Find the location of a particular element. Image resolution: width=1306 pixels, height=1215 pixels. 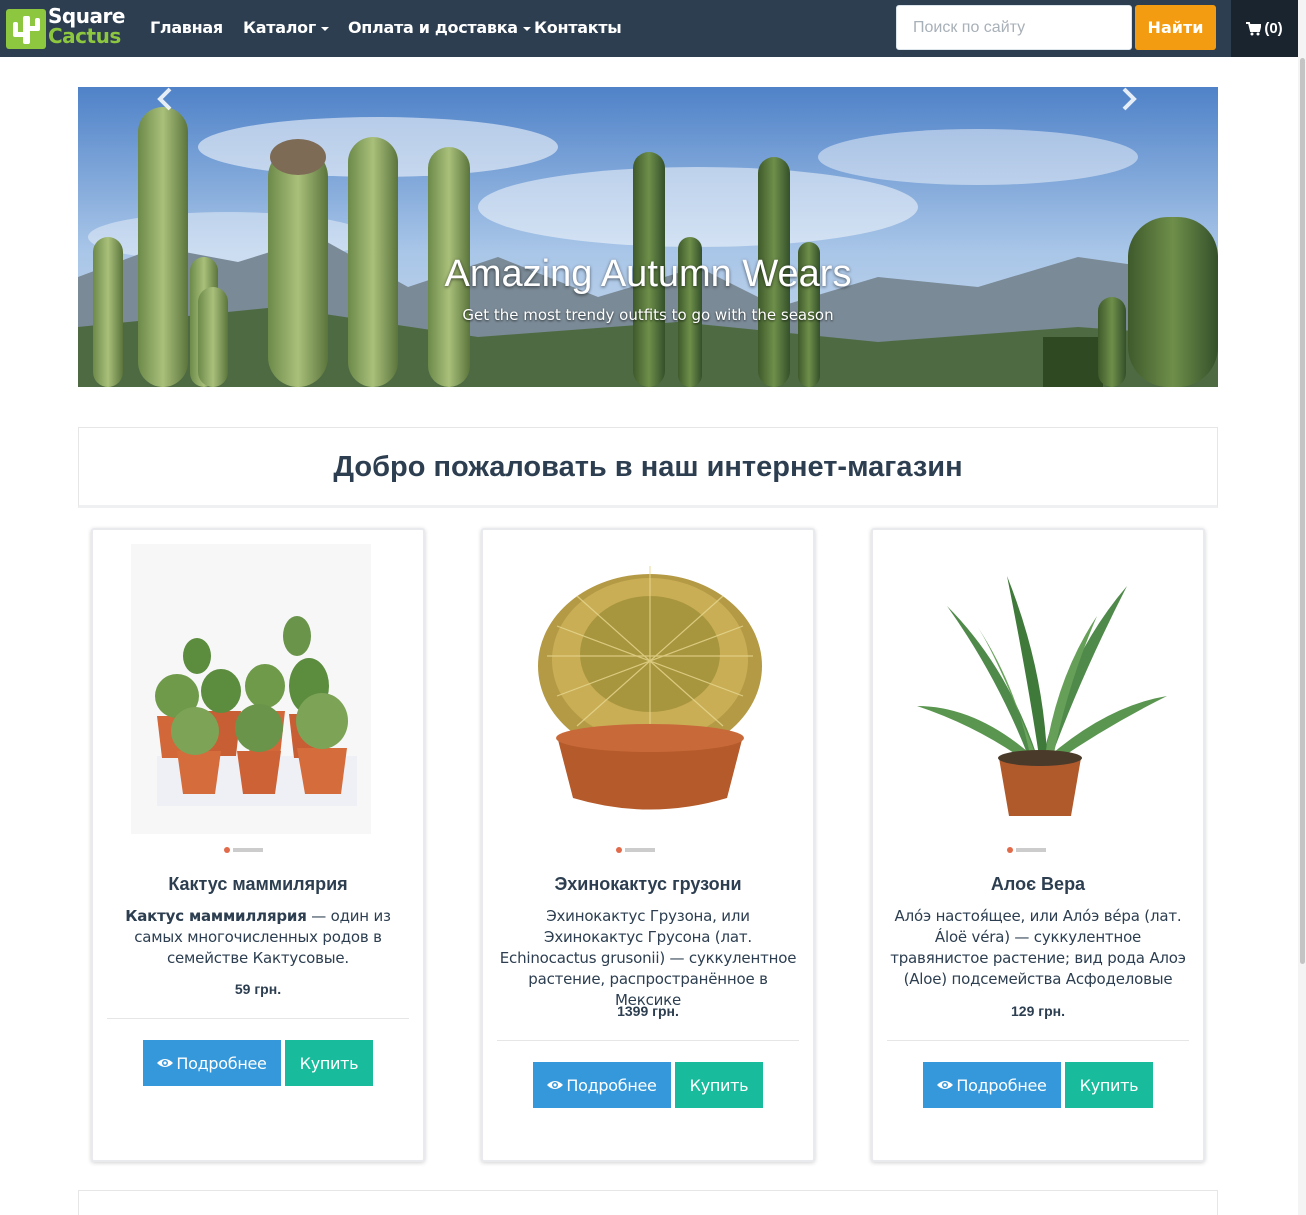

product-title: Кактус маммилярия is located at coordinates (258, 884).